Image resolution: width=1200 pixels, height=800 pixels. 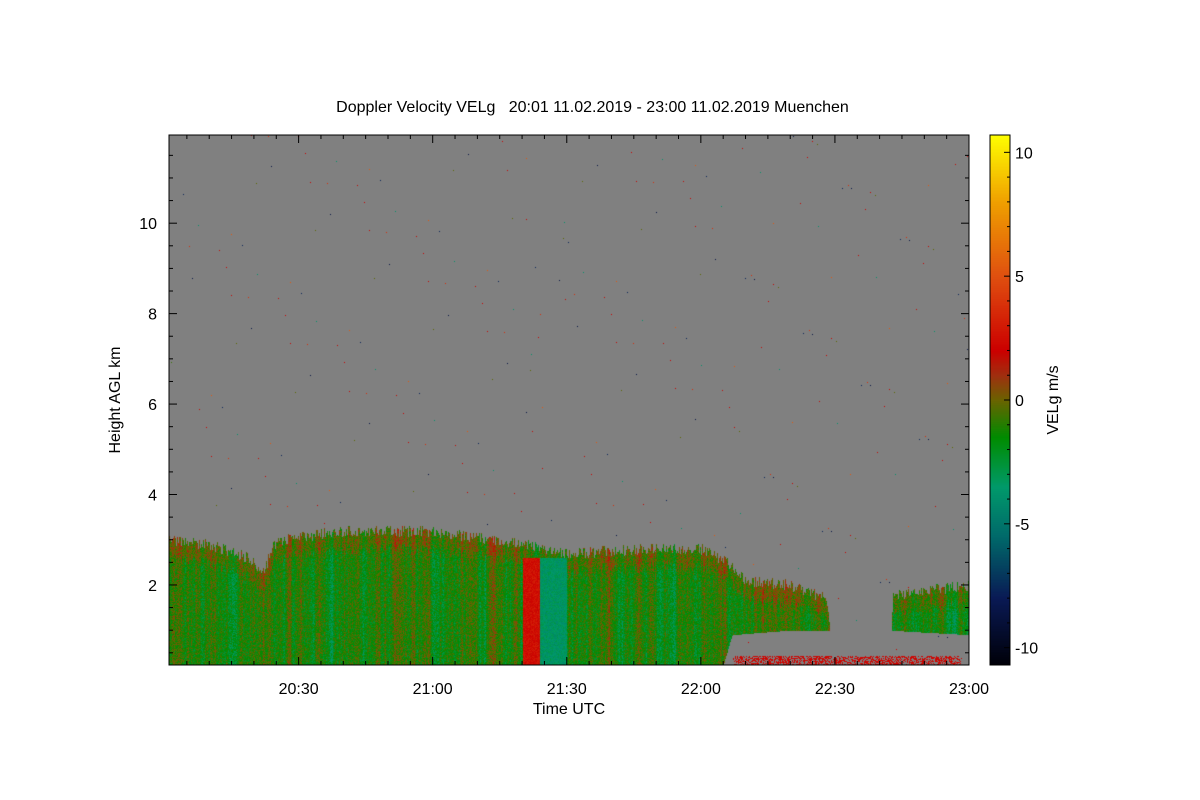 What do you see at coordinates (701, 689) in the screenshot?
I see `x-tick-label: 22:00` at bounding box center [701, 689].